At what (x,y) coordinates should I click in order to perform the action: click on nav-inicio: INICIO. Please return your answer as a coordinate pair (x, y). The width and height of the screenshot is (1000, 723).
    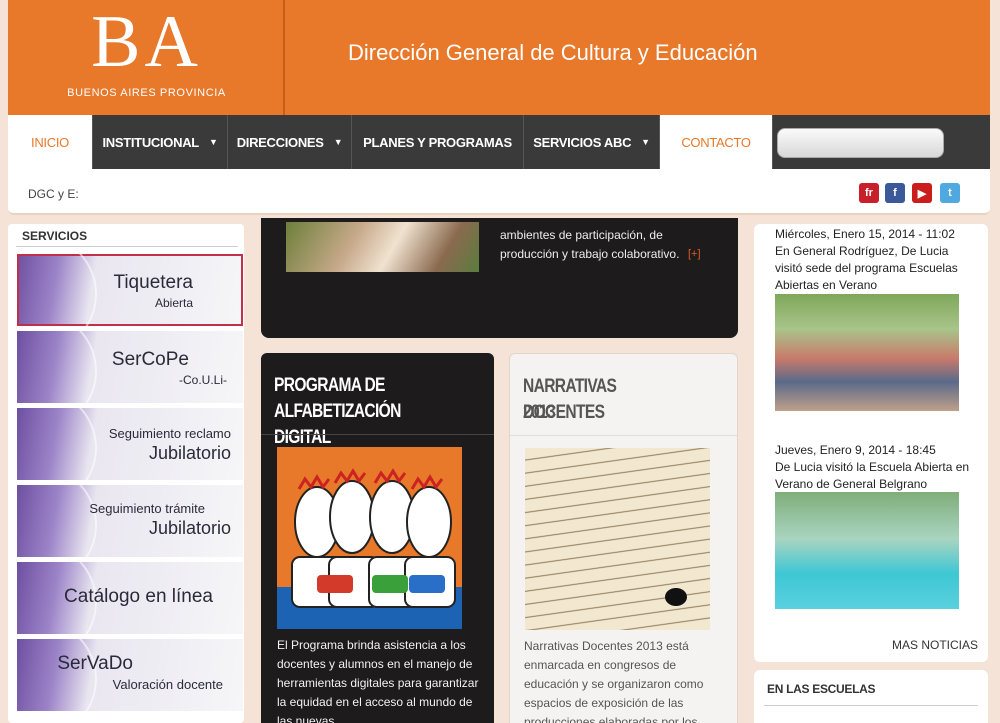
    Looking at the image, I should click on (50, 142).